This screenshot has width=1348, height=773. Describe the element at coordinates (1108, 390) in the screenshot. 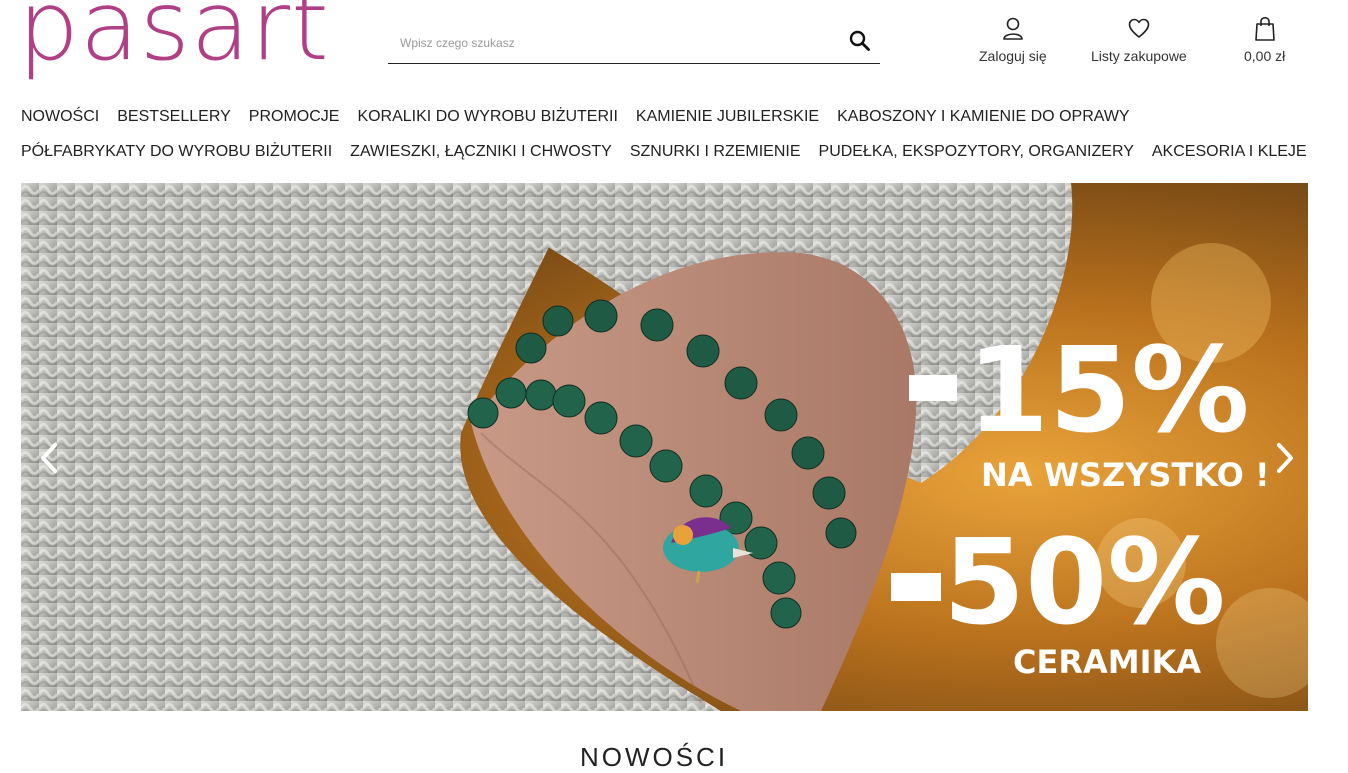

I see `promo1-value: 15%` at that location.